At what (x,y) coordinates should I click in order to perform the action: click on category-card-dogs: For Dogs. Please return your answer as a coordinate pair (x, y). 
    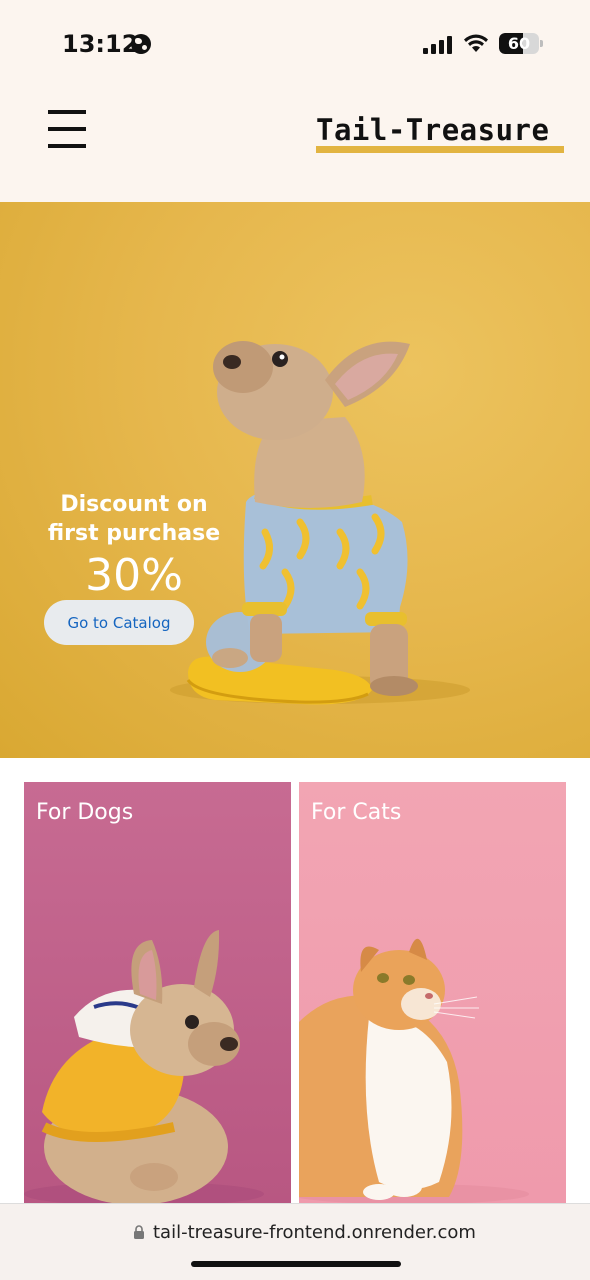
    Looking at the image, I should click on (157, 992).